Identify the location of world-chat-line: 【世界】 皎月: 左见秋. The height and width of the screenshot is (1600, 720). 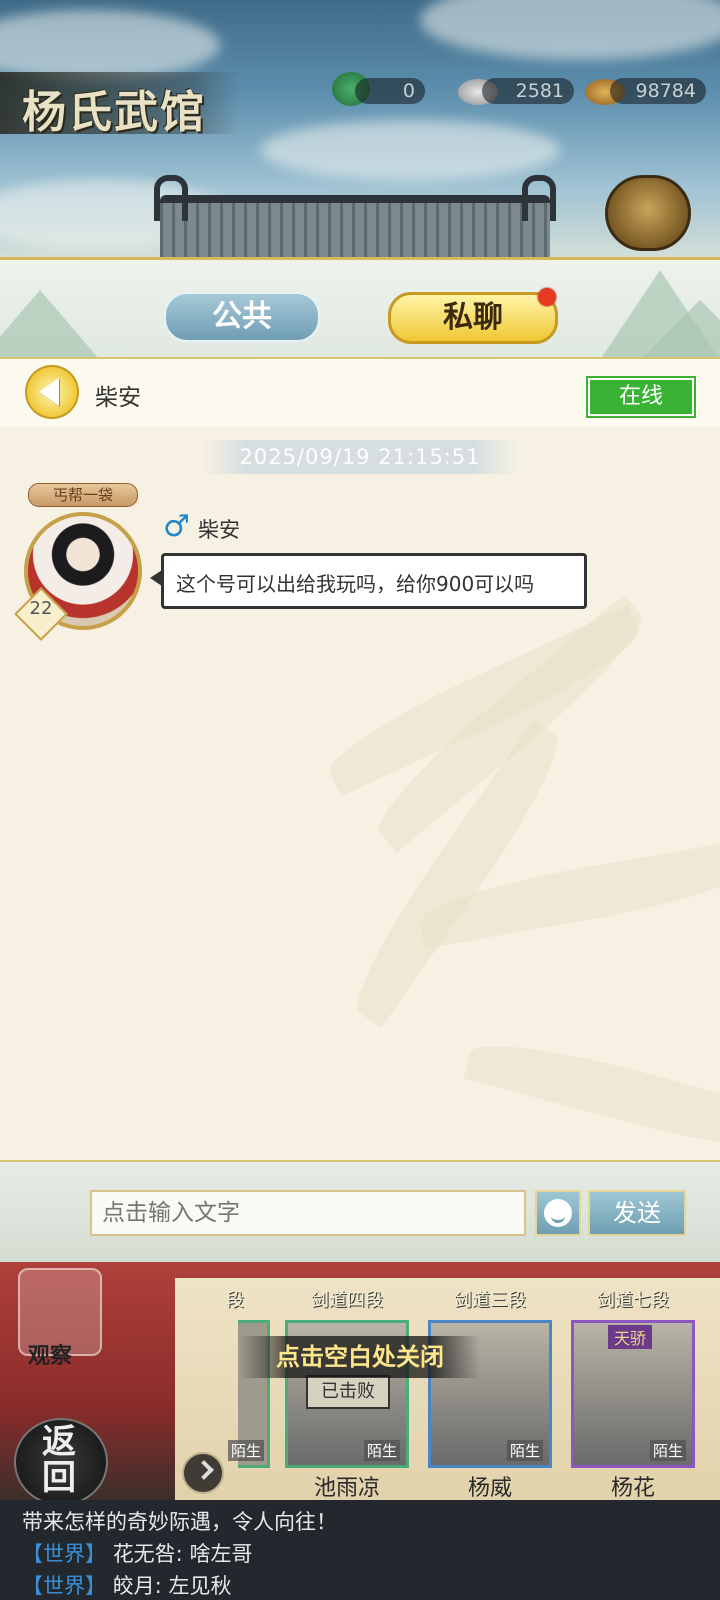
(126, 1585).